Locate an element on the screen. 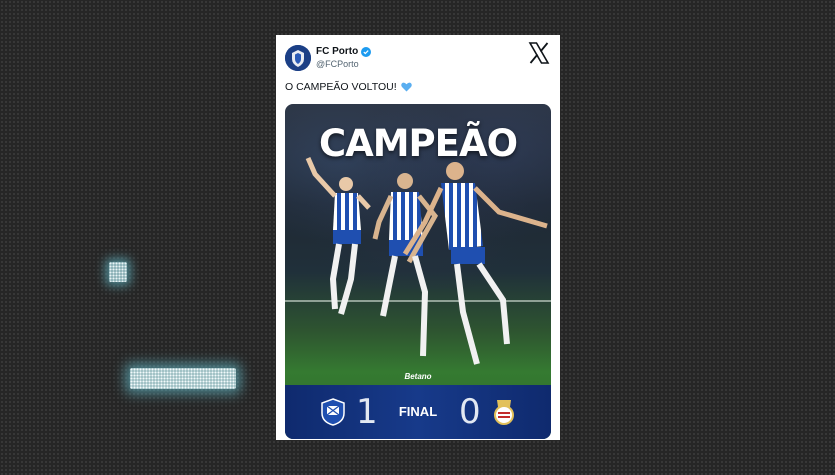 The height and width of the screenshot is (475, 835). fc-porto-crest-icon is located at coordinates (298, 58).